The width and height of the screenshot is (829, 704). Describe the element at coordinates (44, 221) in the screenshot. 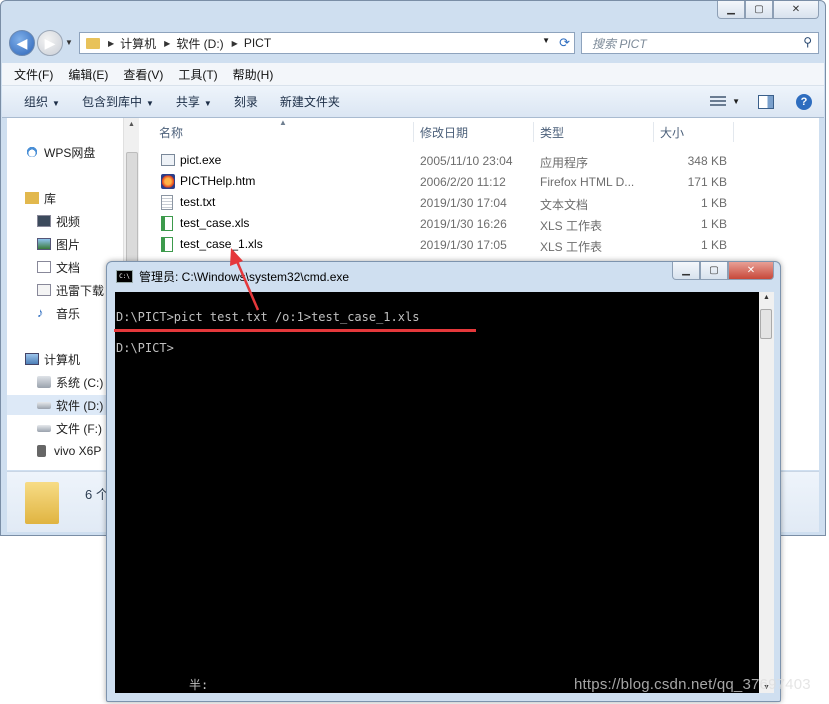

I see `video-icon` at that location.